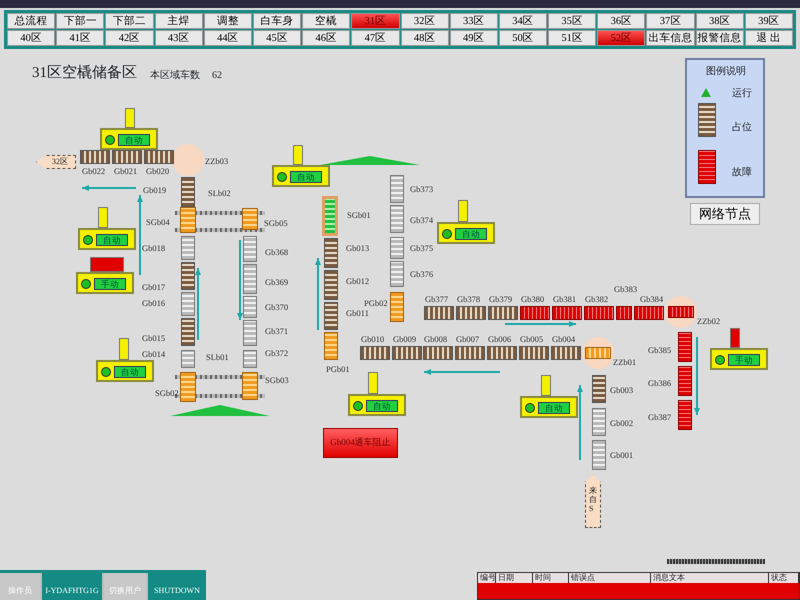  Describe the element at coordinates (422, 220) in the screenshot. I see `segment-label: Gb374` at that location.